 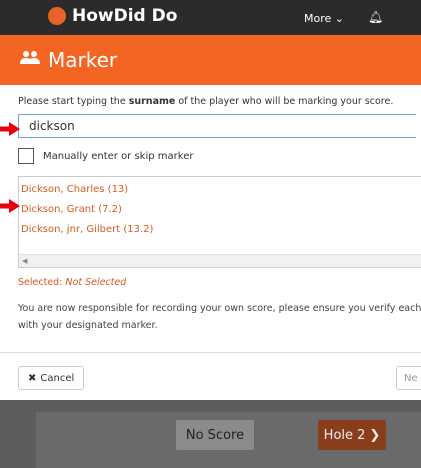 I want to click on cancel-label: Cancel, so click(x=57, y=378).